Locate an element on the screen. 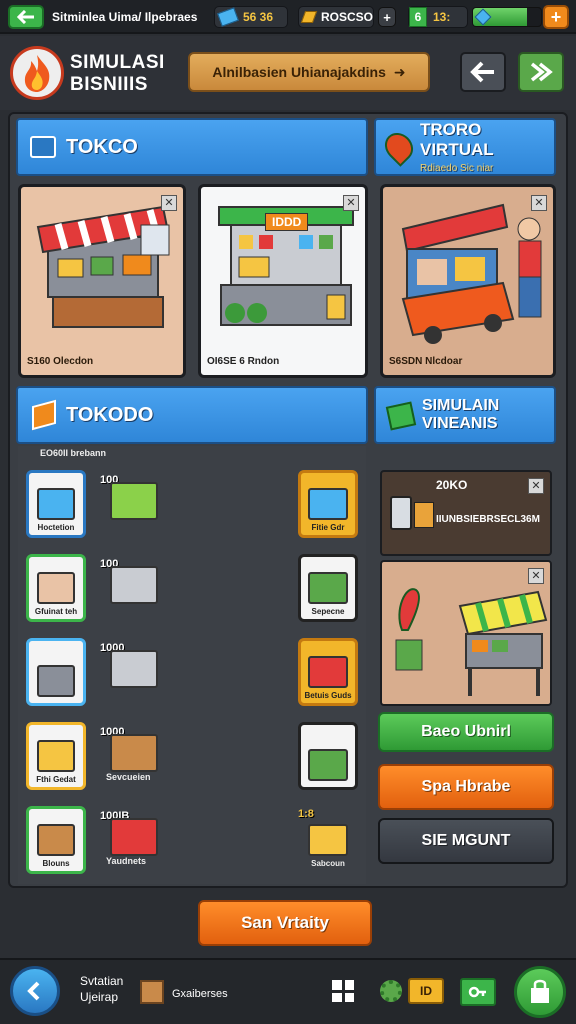  currency-gold: ROSCSO is located at coordinates (336, 17).